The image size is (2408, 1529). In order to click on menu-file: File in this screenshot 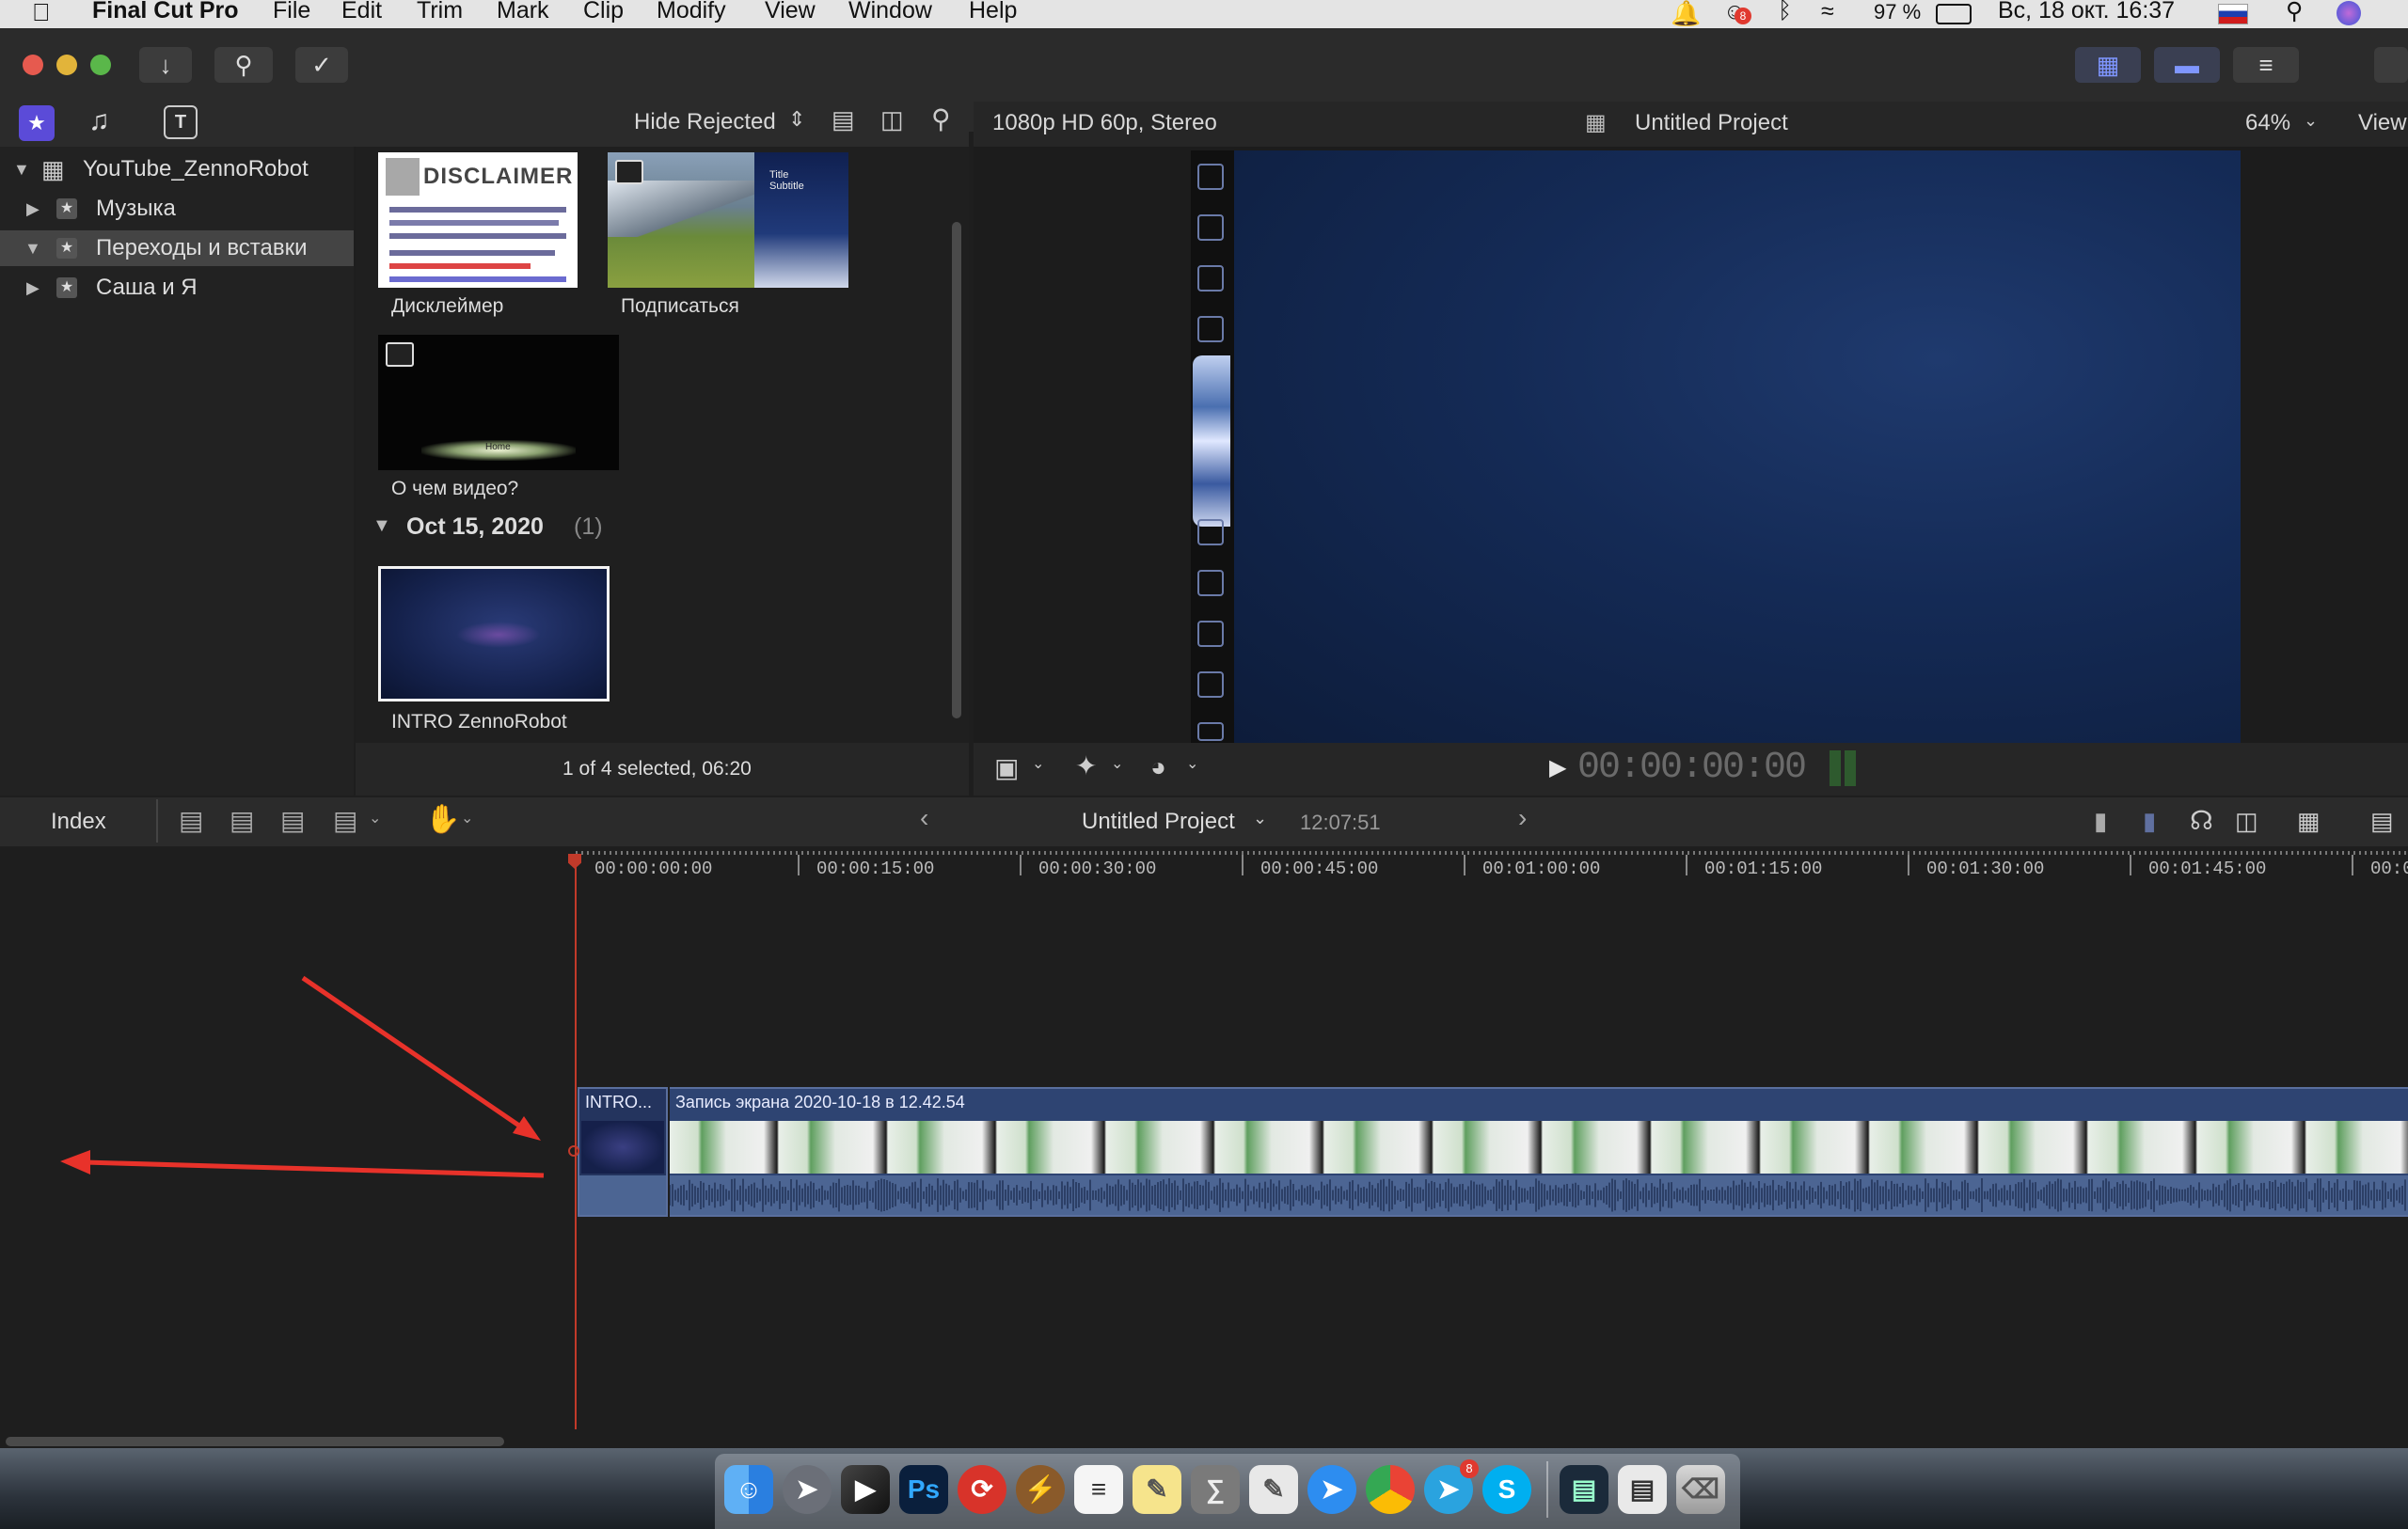, I will do `click(292, 12)`.